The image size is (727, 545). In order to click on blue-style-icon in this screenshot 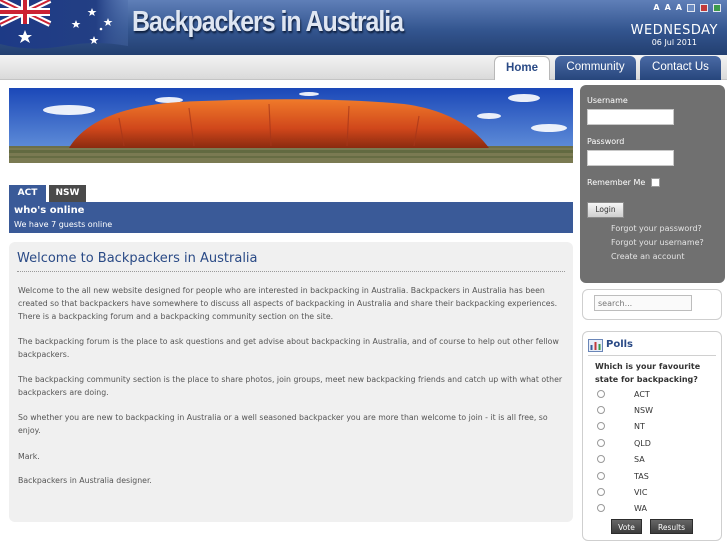, I will do `click(691, 7)`.